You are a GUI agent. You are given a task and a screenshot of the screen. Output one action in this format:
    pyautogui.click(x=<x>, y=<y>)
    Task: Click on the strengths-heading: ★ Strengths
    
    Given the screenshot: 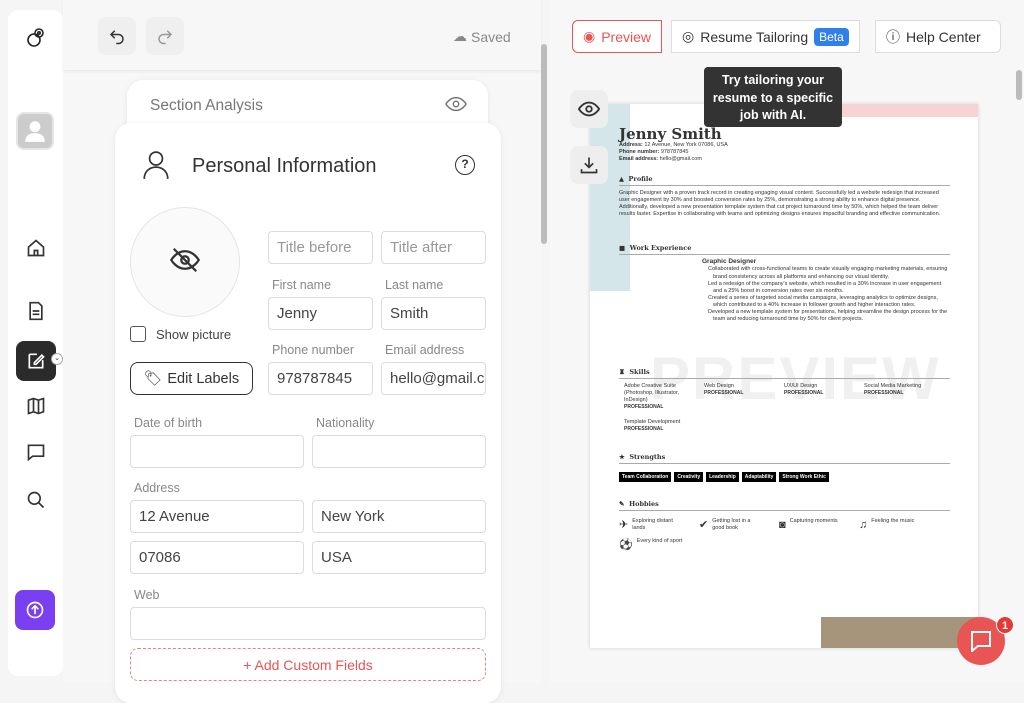 What is the action you would take?
    pyautogui.click(x=784, y=458)
    